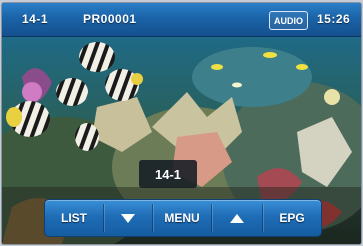 Image resolution: width=363 pixels, height=246 pixels. I want to click on status-bar: 14-1 PR00001 AUDIO 15:26, so click(181, 20).